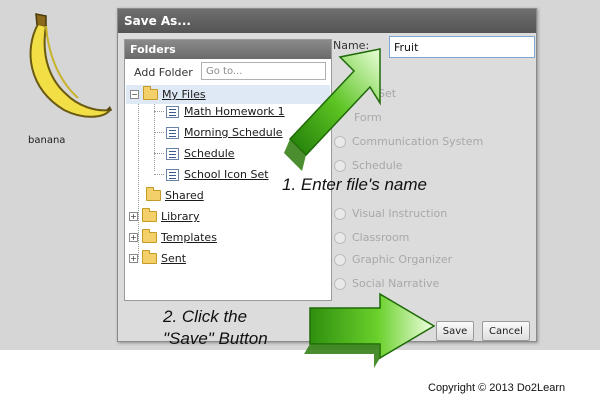 This screenshot has height=401, width=600. I want to click on category-option-classroom: Classroom, so click(371, 237).